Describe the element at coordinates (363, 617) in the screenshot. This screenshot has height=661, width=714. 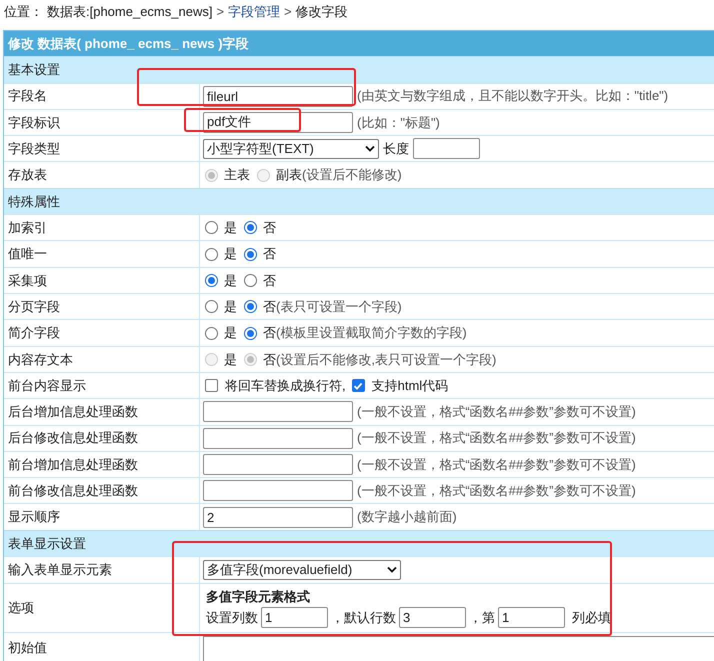
I see `field-label: ，默认行数` at that location.